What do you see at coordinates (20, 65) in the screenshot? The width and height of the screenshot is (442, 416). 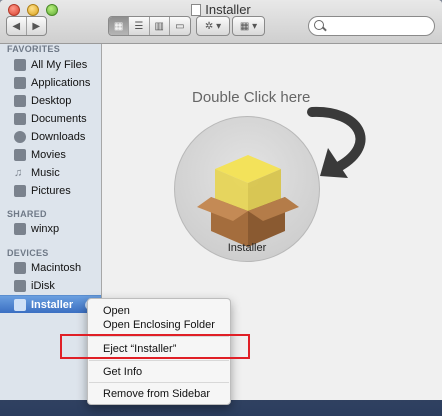 I see `all-files-icon` at bounding box center [20, 65].